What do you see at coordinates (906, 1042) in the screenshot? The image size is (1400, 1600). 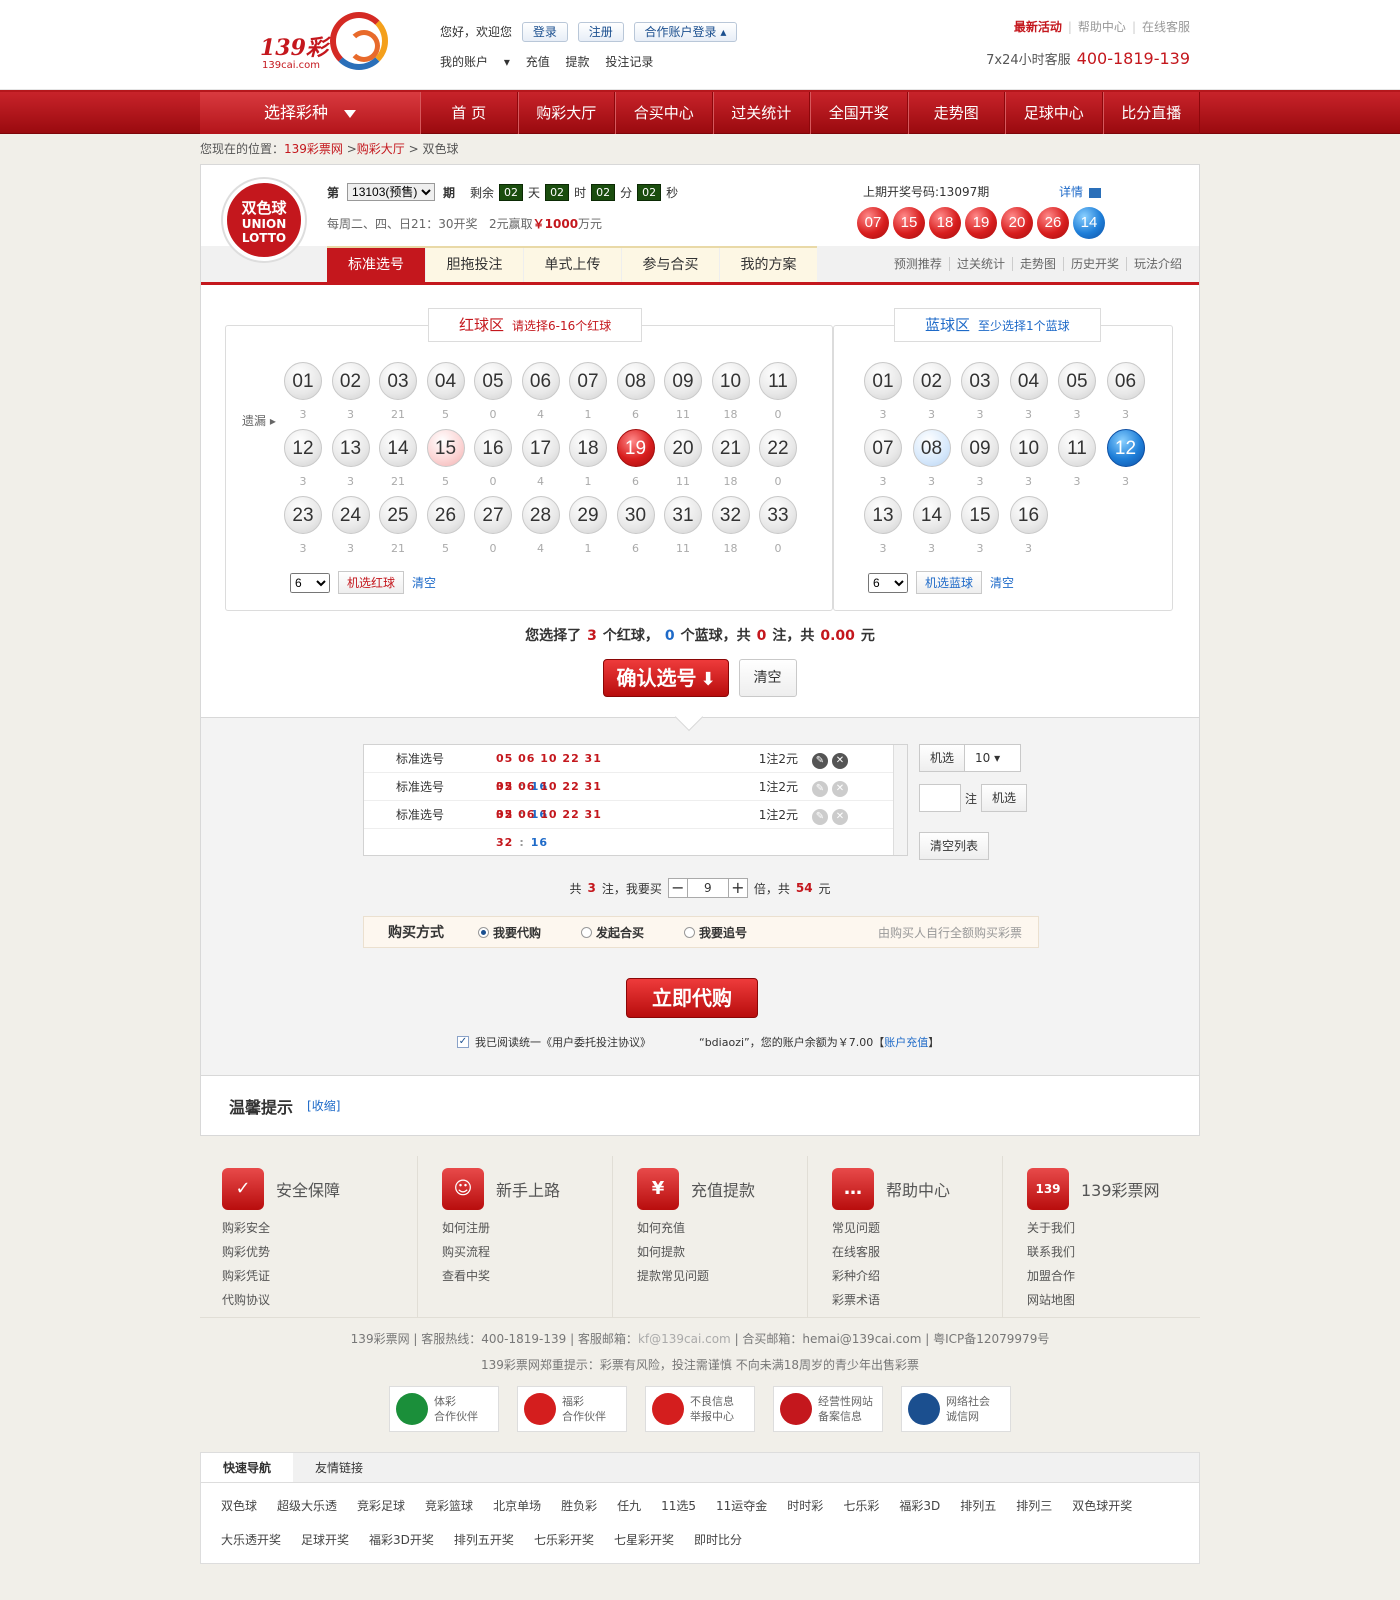 I see `account-recharge-link: 账户充值` at bounding box center [906, 1042].